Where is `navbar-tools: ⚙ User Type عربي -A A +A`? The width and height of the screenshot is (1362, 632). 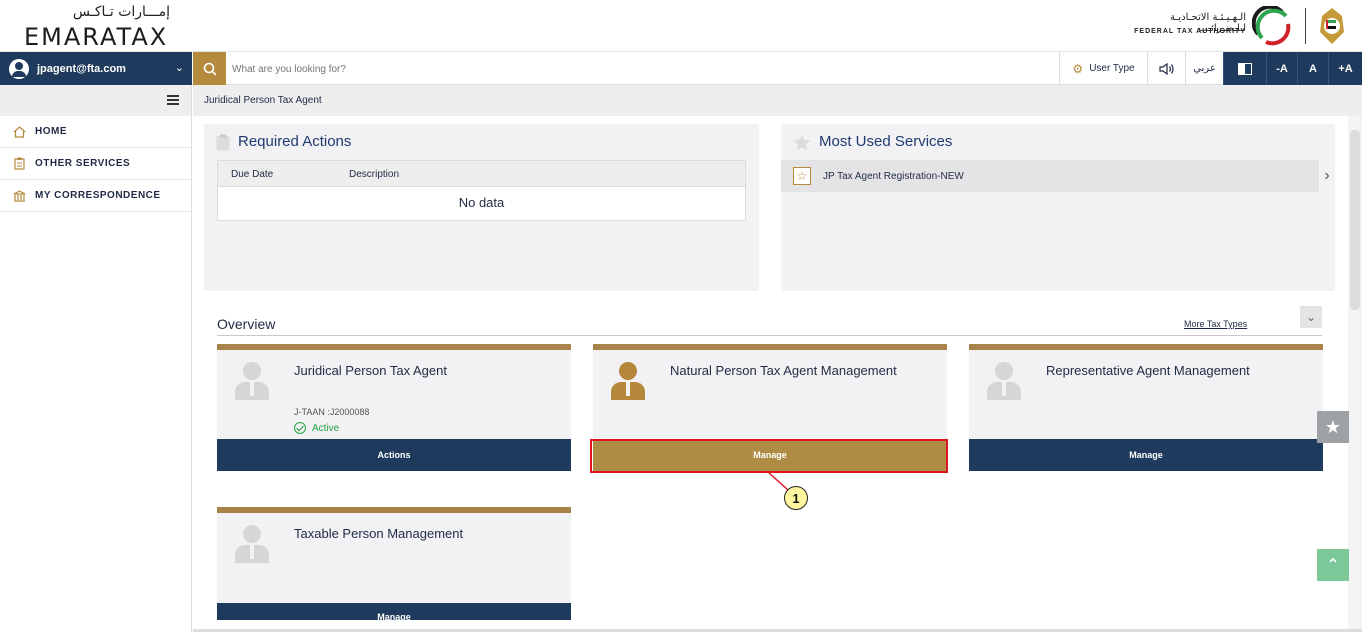 navbar-tools: ⚙ User Type عربي -A A +A is located at coordinates (1210, 68).